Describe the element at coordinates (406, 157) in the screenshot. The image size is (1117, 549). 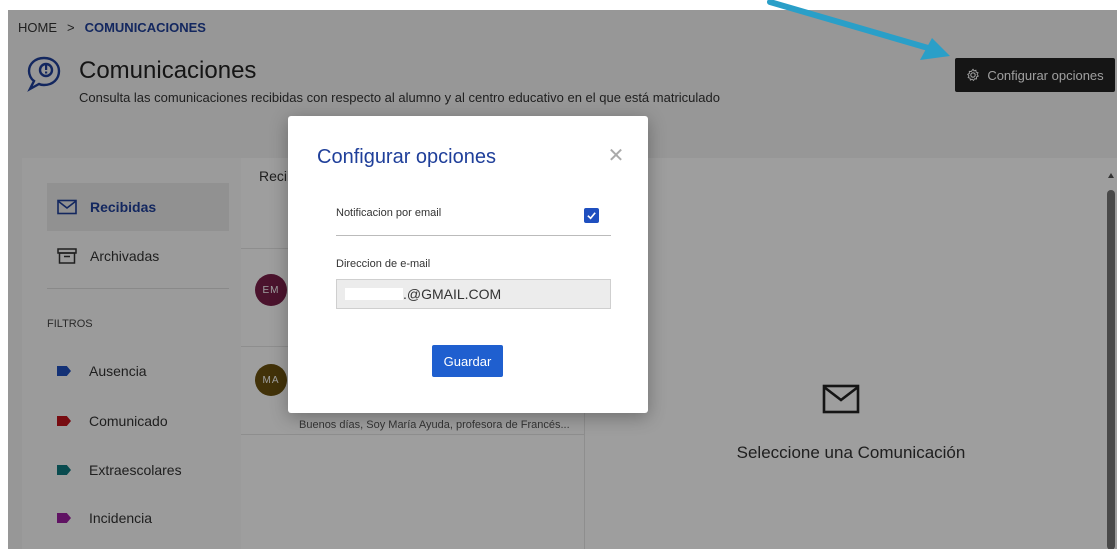
I see `dialog-title: Configurar opciones` at that location.